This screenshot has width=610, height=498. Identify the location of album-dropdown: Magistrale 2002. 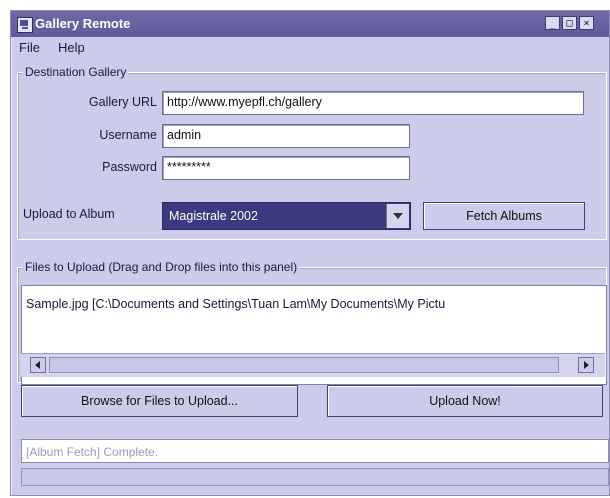
(286, 216).